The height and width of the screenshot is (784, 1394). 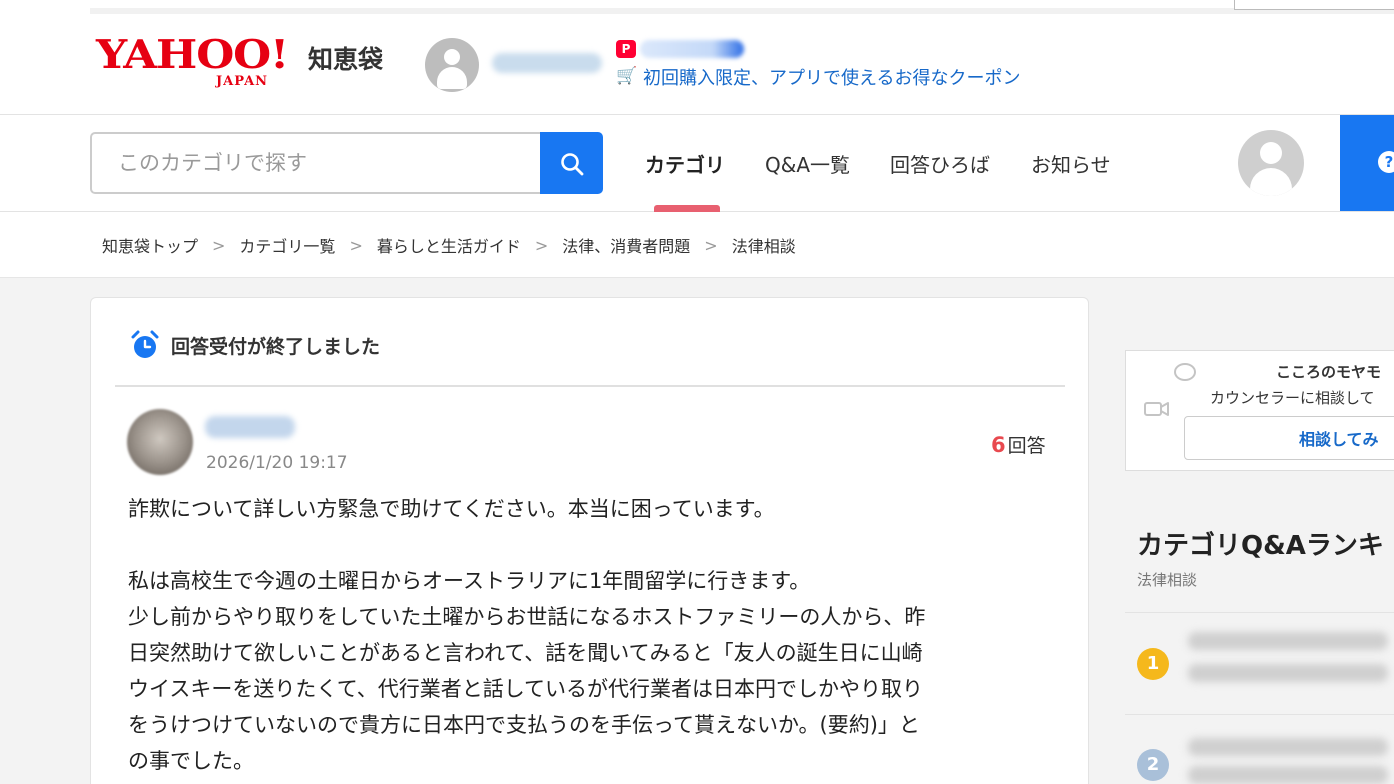 What do you see at coordinates (346, 59) in the screenshot?
I see `logo-service-name: 知恵袋` at bounding box center [346, 59].